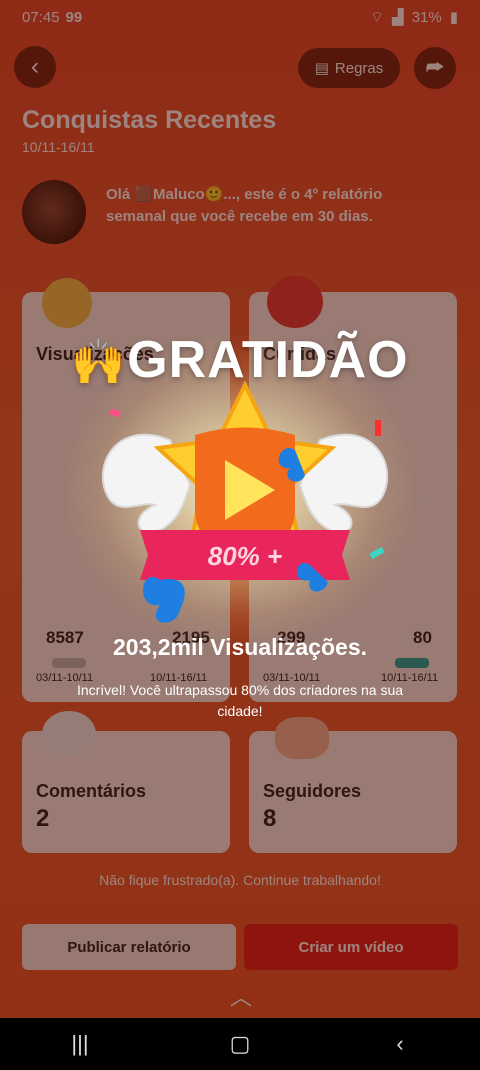 This screenshot has width=480, height=1070. I want to click on achievement-badge: 80% +, so click(245, 501).